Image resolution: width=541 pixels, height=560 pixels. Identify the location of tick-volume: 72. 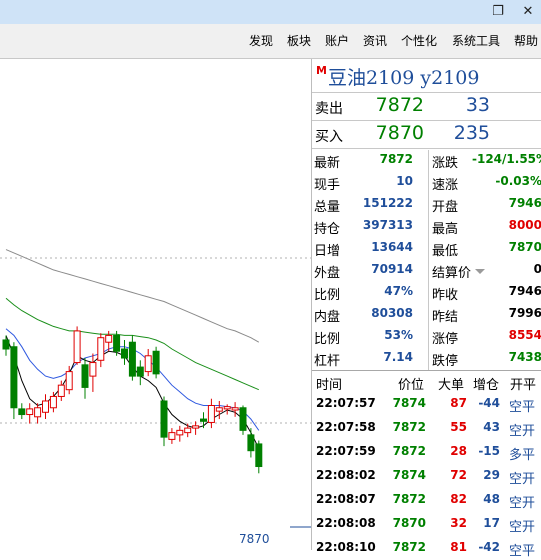
(458, 475).